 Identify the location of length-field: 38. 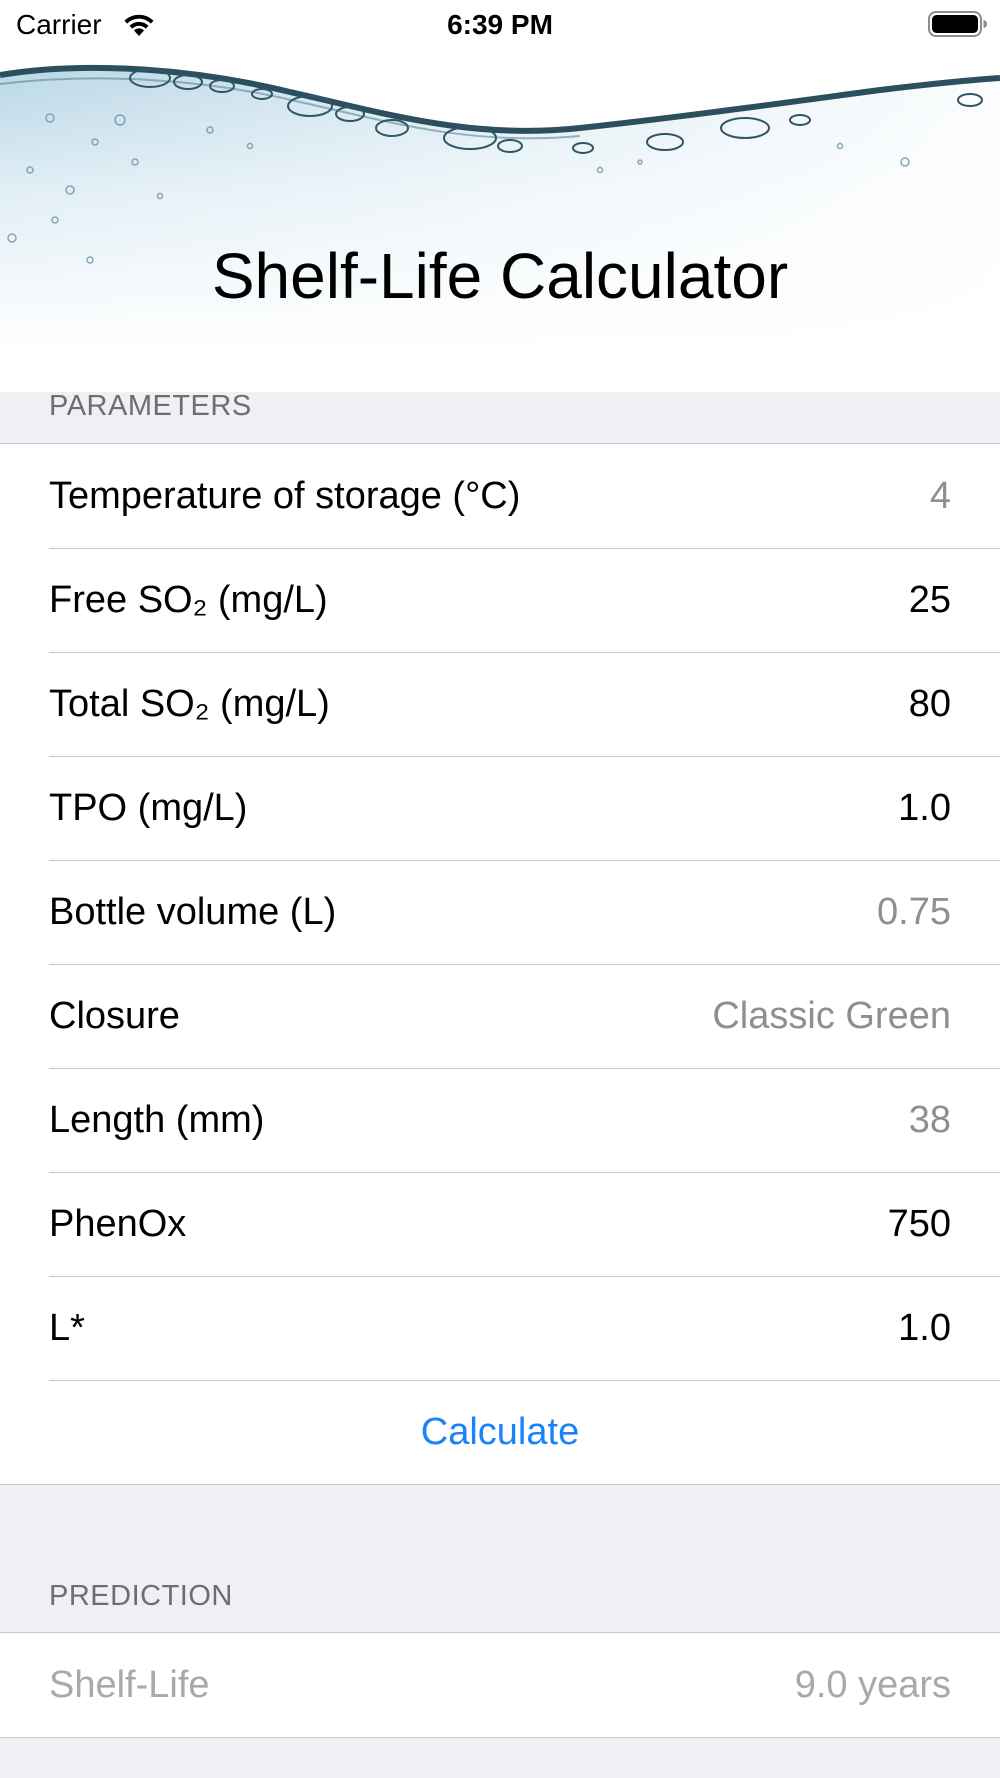
(930, 1120).